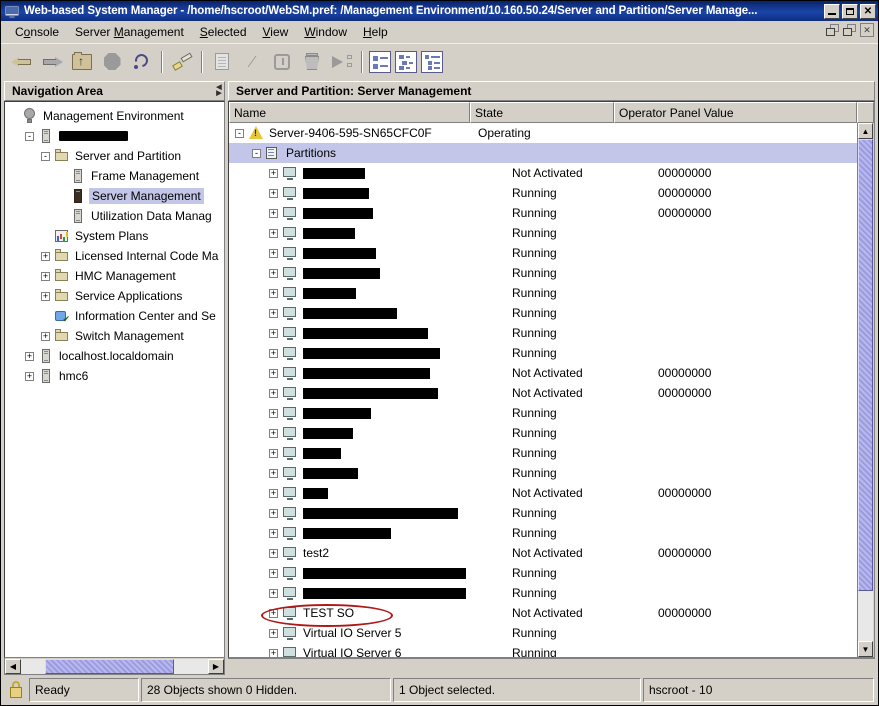 The image size is (879, 706). Describe the element at coordinates (219, 91) in the screenshot. I see `pane-splitter-handle: ◀ ▶` at that location.